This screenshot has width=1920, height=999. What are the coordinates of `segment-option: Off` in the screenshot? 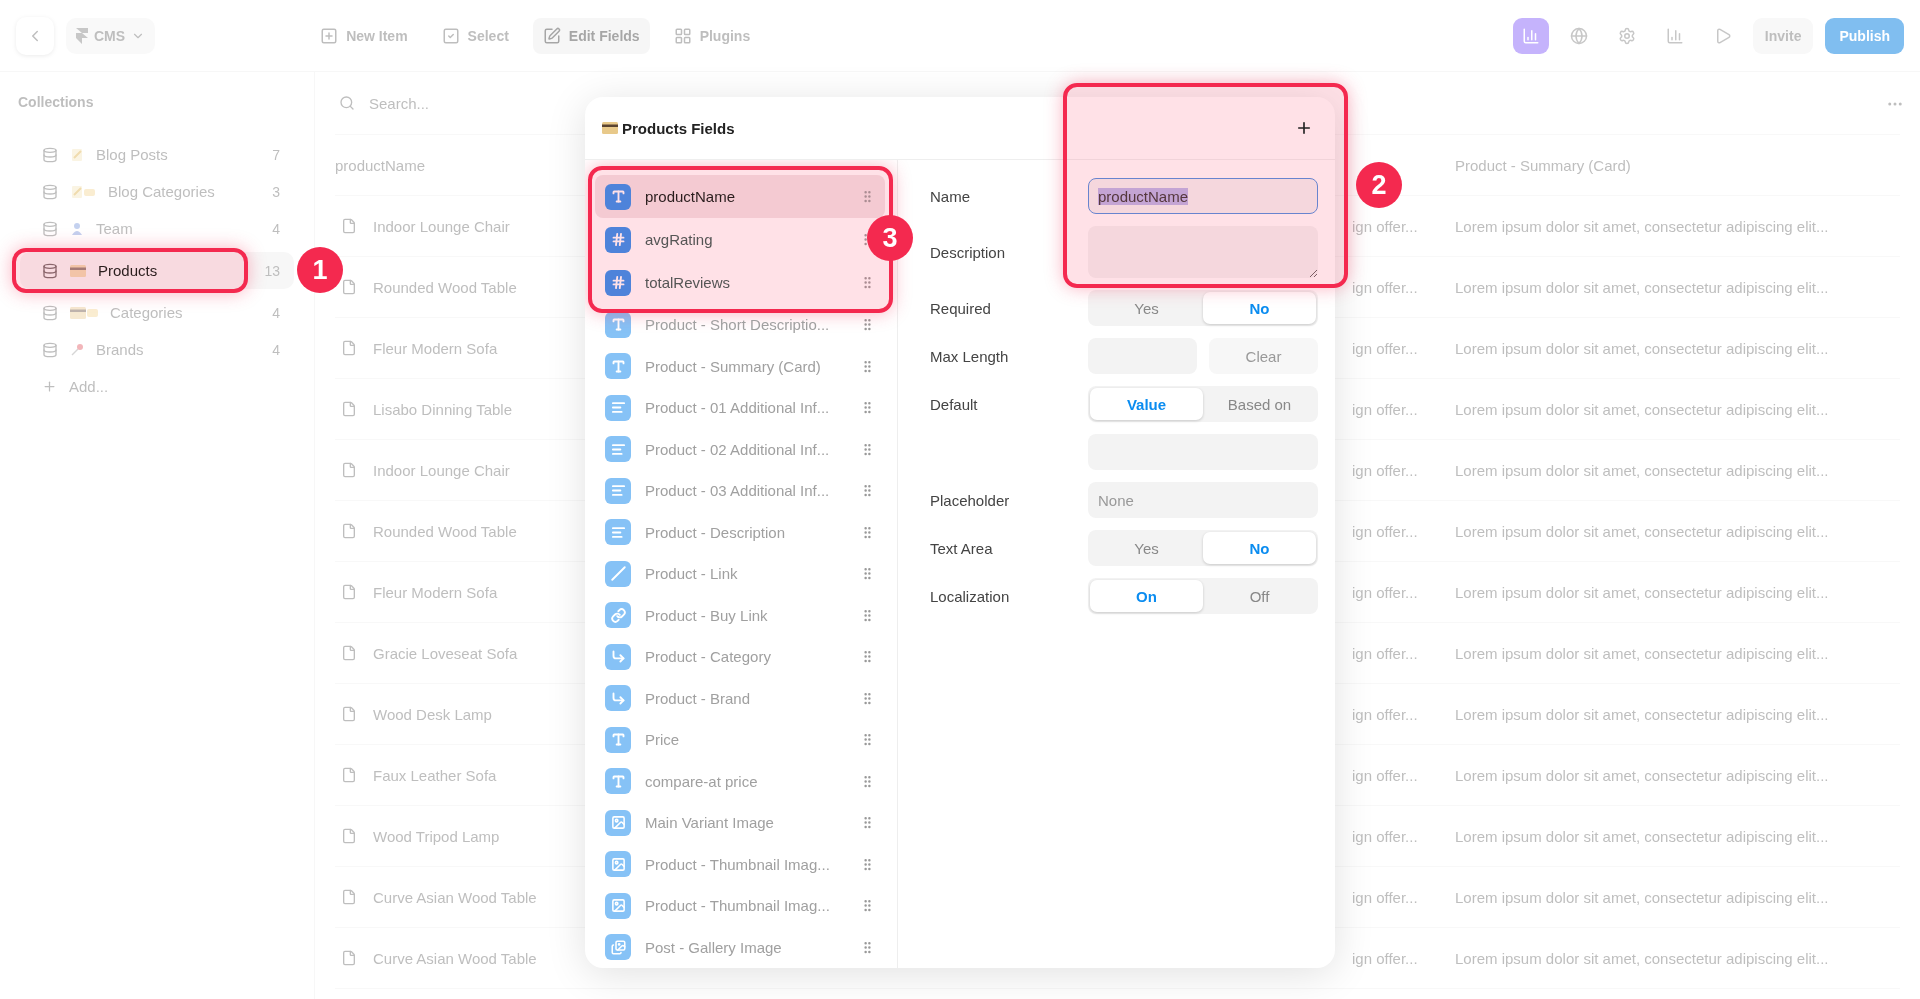 It's located at (1259, 596).